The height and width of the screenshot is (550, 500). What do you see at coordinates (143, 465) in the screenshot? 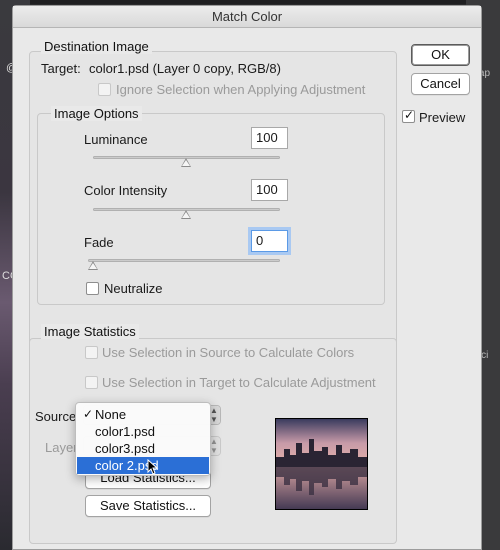
I see `menu-item-color2: color 2.psd` at bounding box center [143, 465].